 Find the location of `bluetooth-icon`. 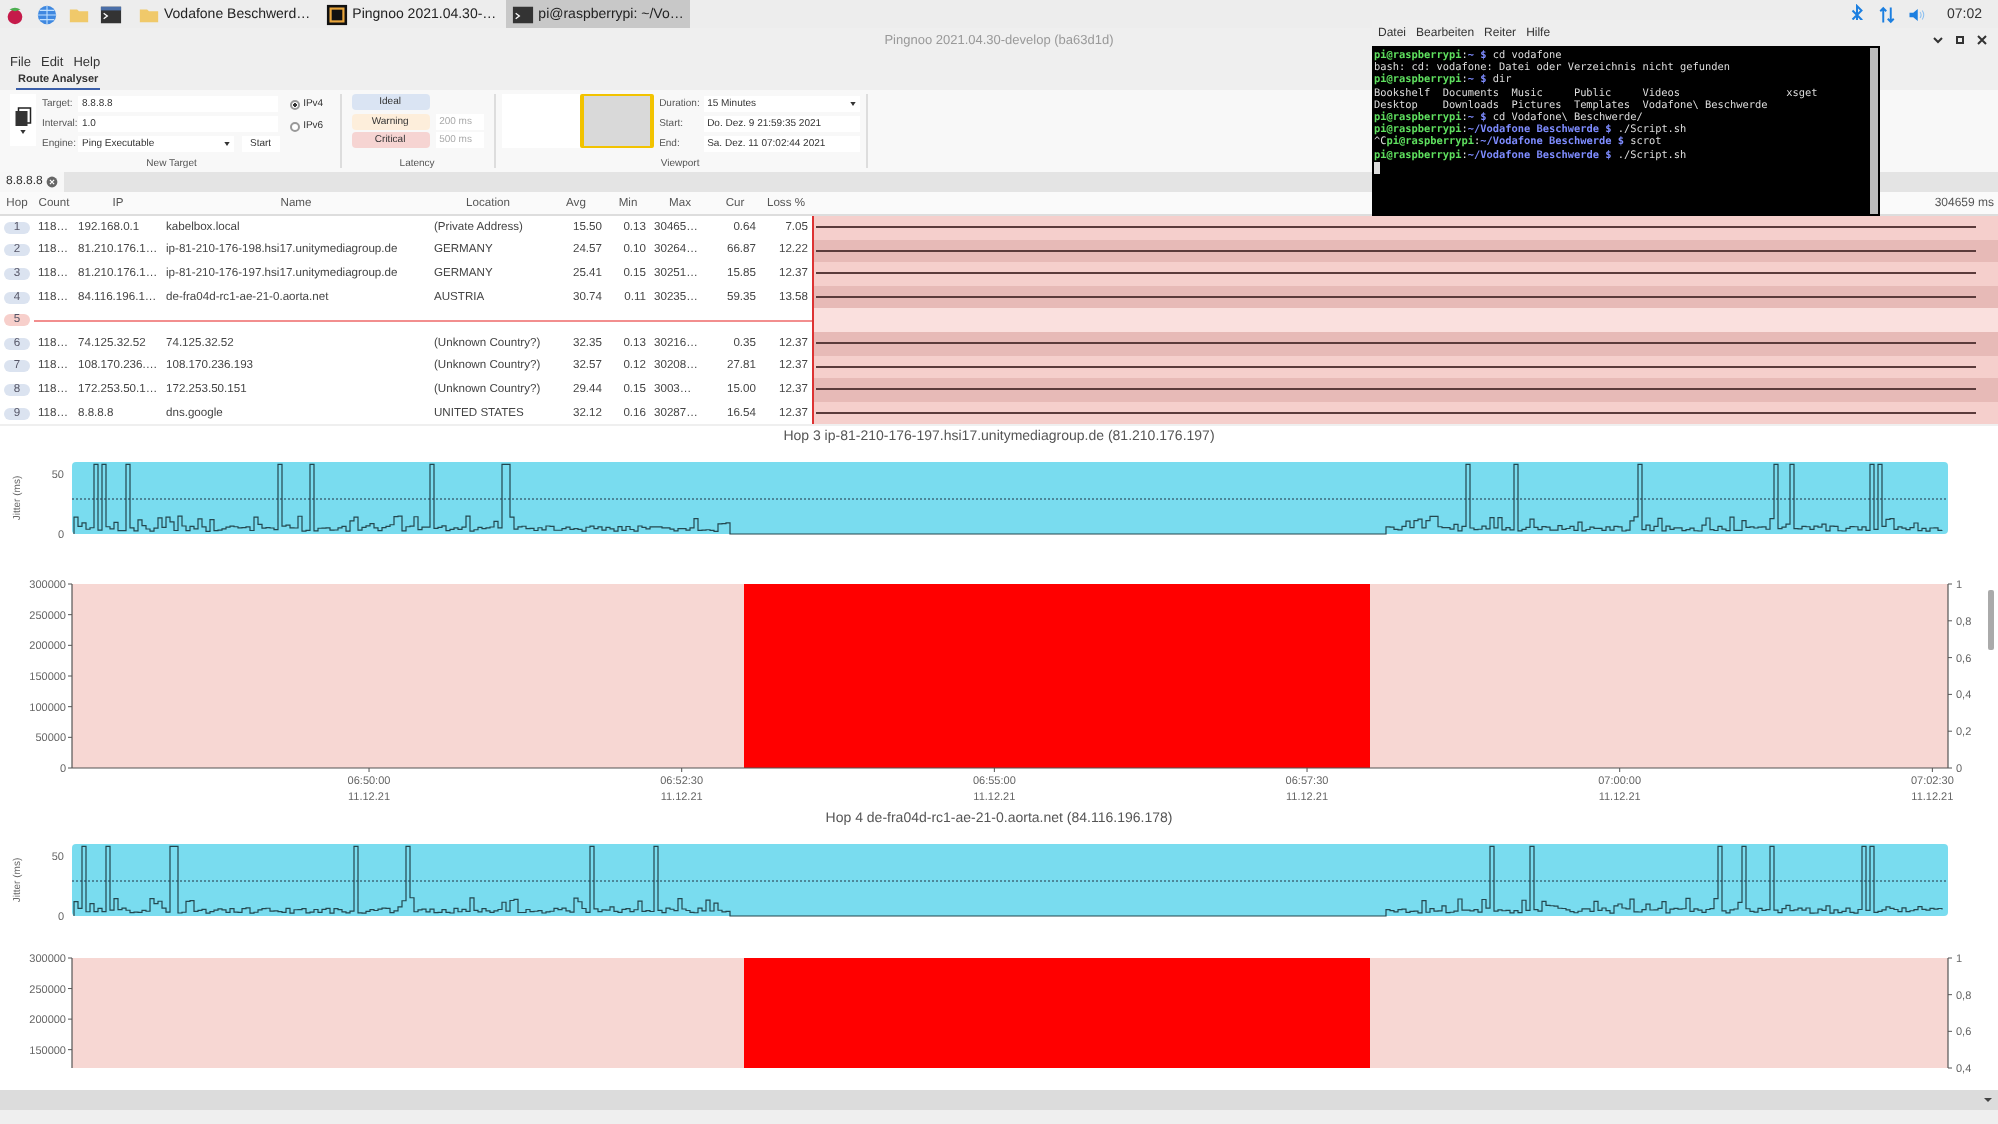

bluetooth-icon is located at coordinates (1857, 14).